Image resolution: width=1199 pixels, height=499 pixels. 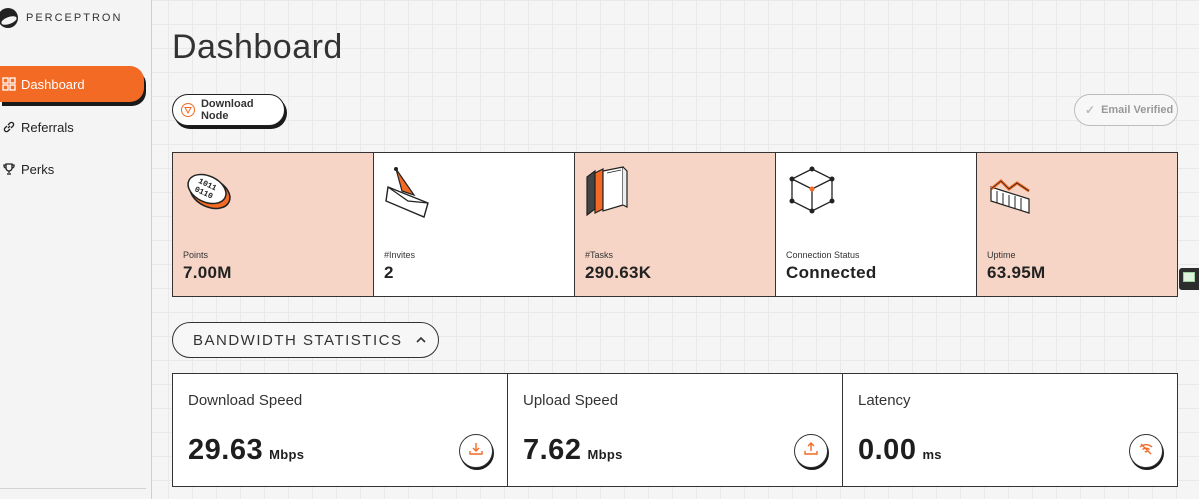 I want to click on brand-name: PERCEPTRON, so click(x=74, y=18).